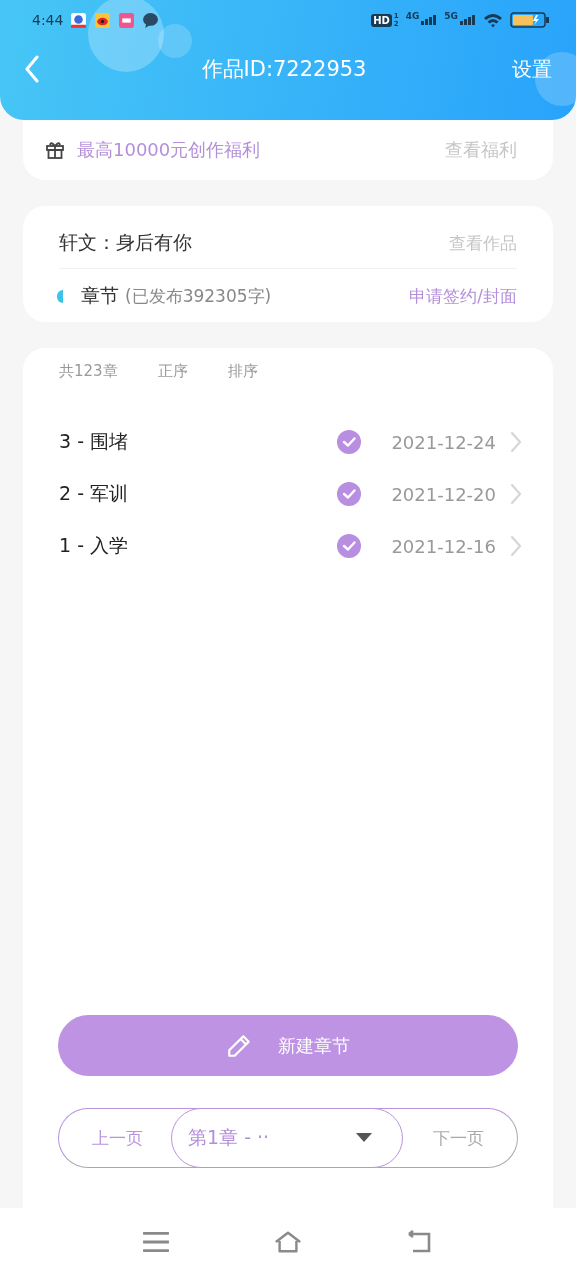 The height and width of the screenshot is (1280, 576). What do you see at coordinates (100, 295) in the screenshot?
I see `chapter-label: 章节` at bounding box center [100, 295].